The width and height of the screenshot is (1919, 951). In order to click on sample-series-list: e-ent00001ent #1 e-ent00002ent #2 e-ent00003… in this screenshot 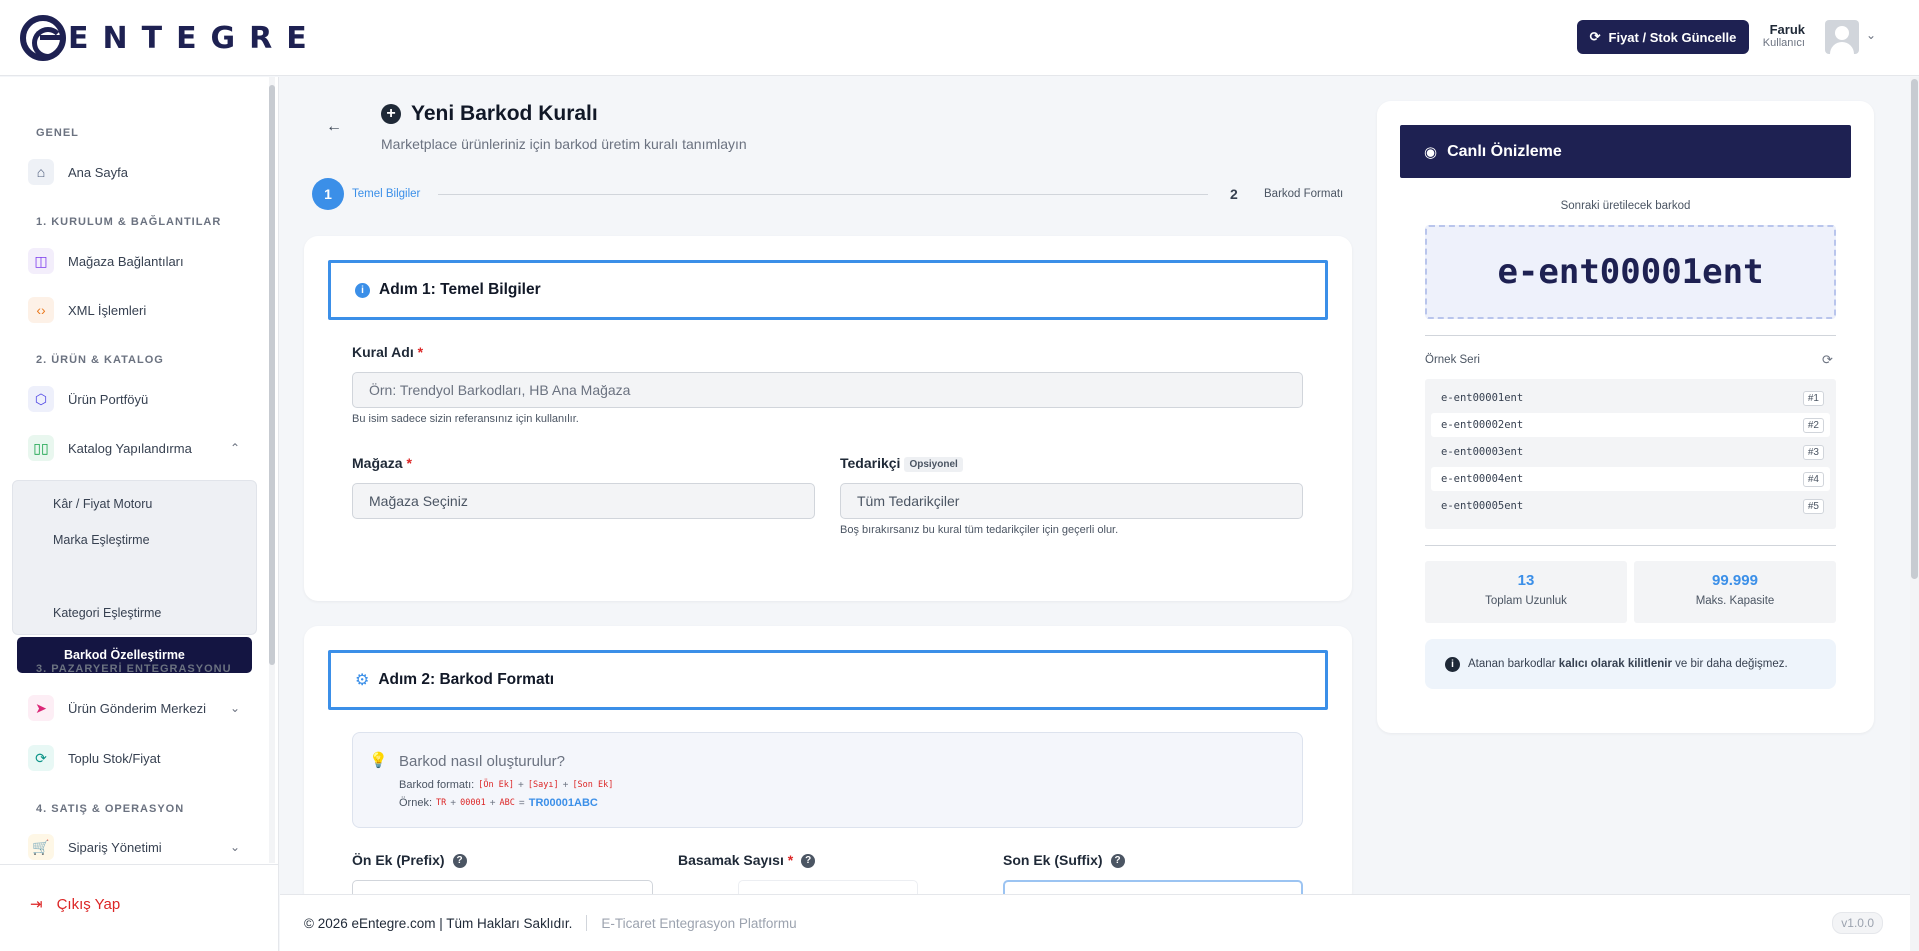, I will do `click(1630, 454)`.